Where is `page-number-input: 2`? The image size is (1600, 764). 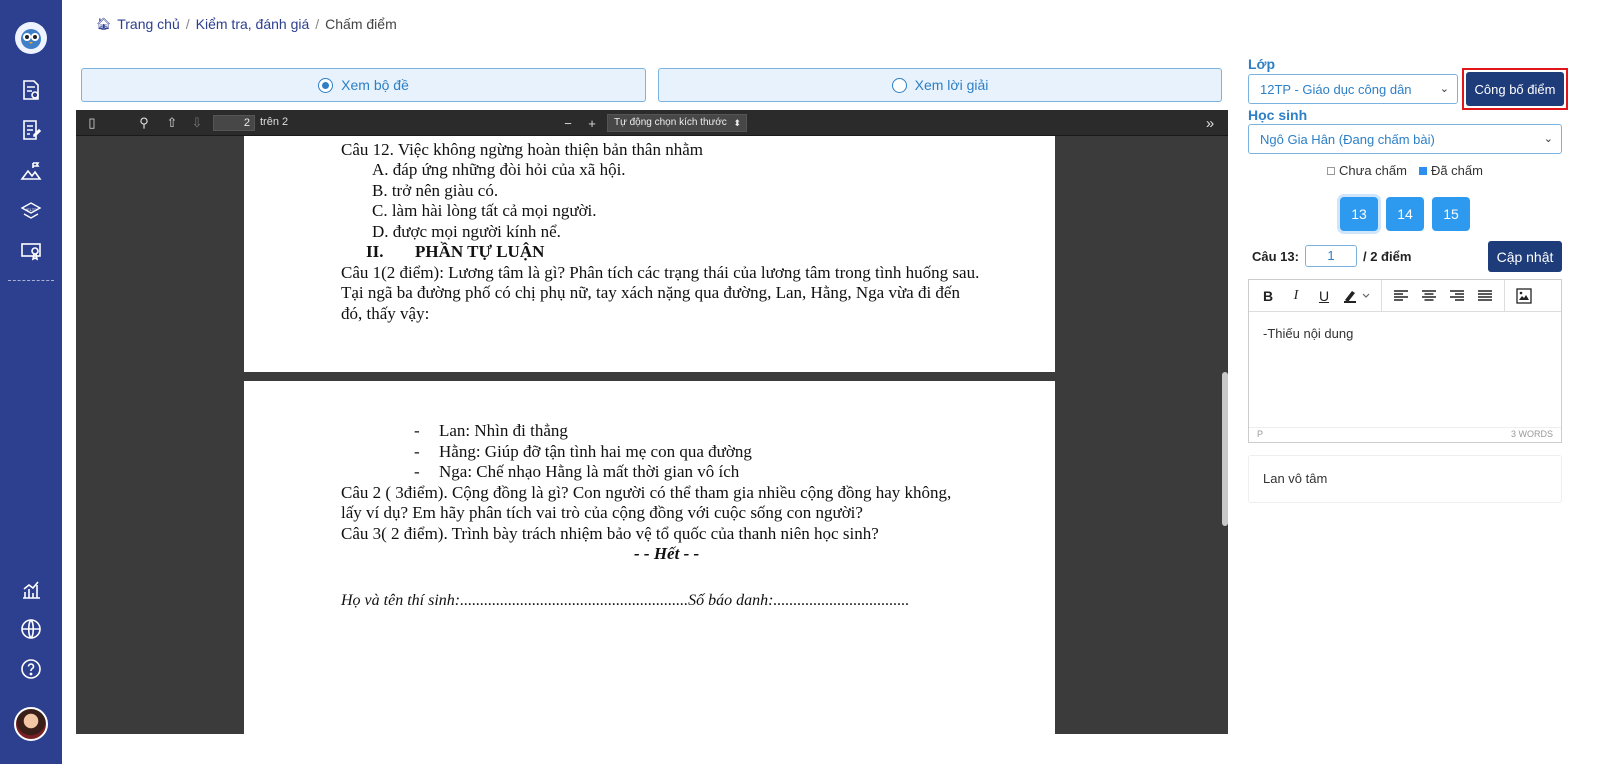
page-number-input: 2 is located at coordinates (234, 123).